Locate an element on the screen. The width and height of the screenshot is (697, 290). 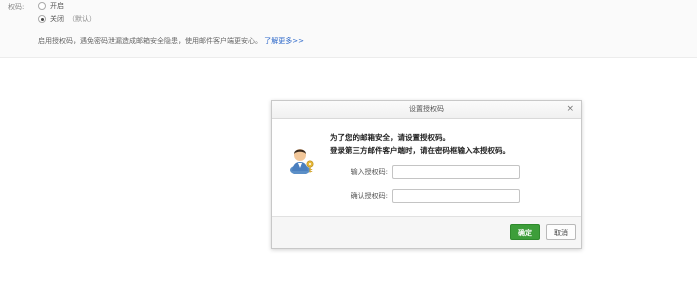
auth-code-row: 输入授权码: is located at coordinates (416, 172).